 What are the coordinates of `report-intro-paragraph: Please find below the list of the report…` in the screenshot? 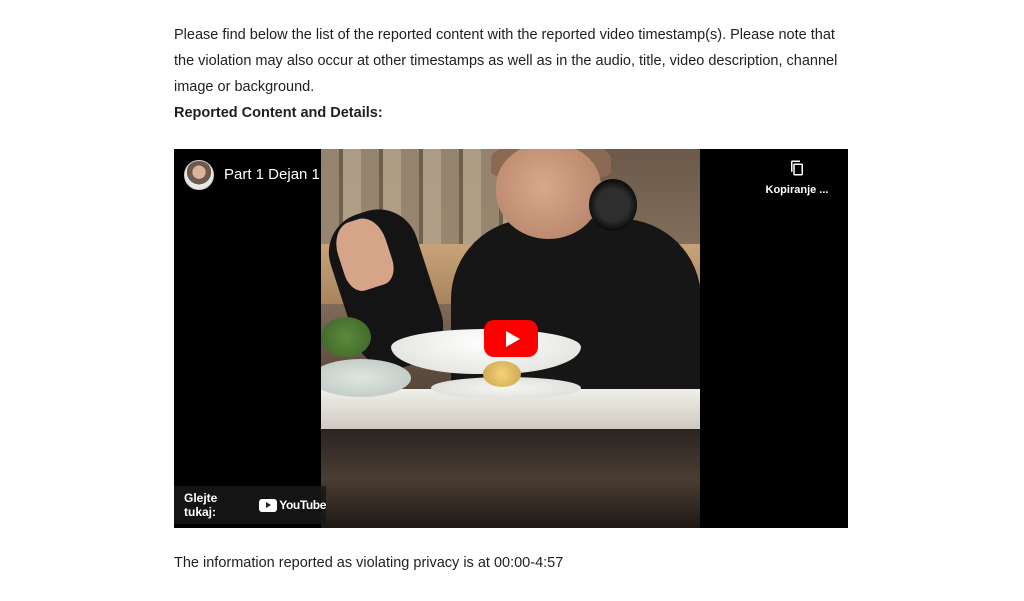 It's located at (506, 61).